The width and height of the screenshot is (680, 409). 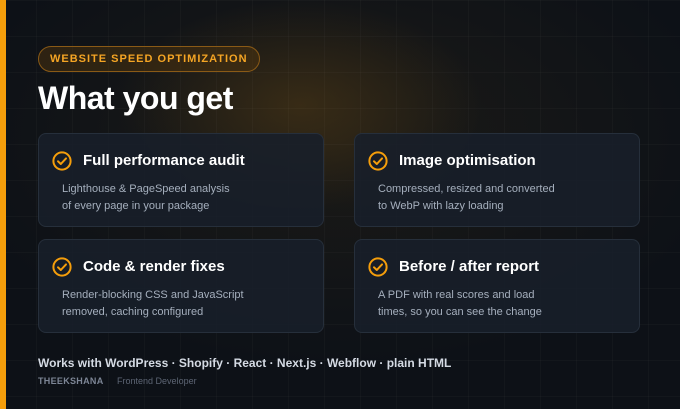 What do you see at coordinates (441, 205) in the screenshot?
I see `feature-description-line: to WebP with lazy loading` at bounding box center [441, 205].